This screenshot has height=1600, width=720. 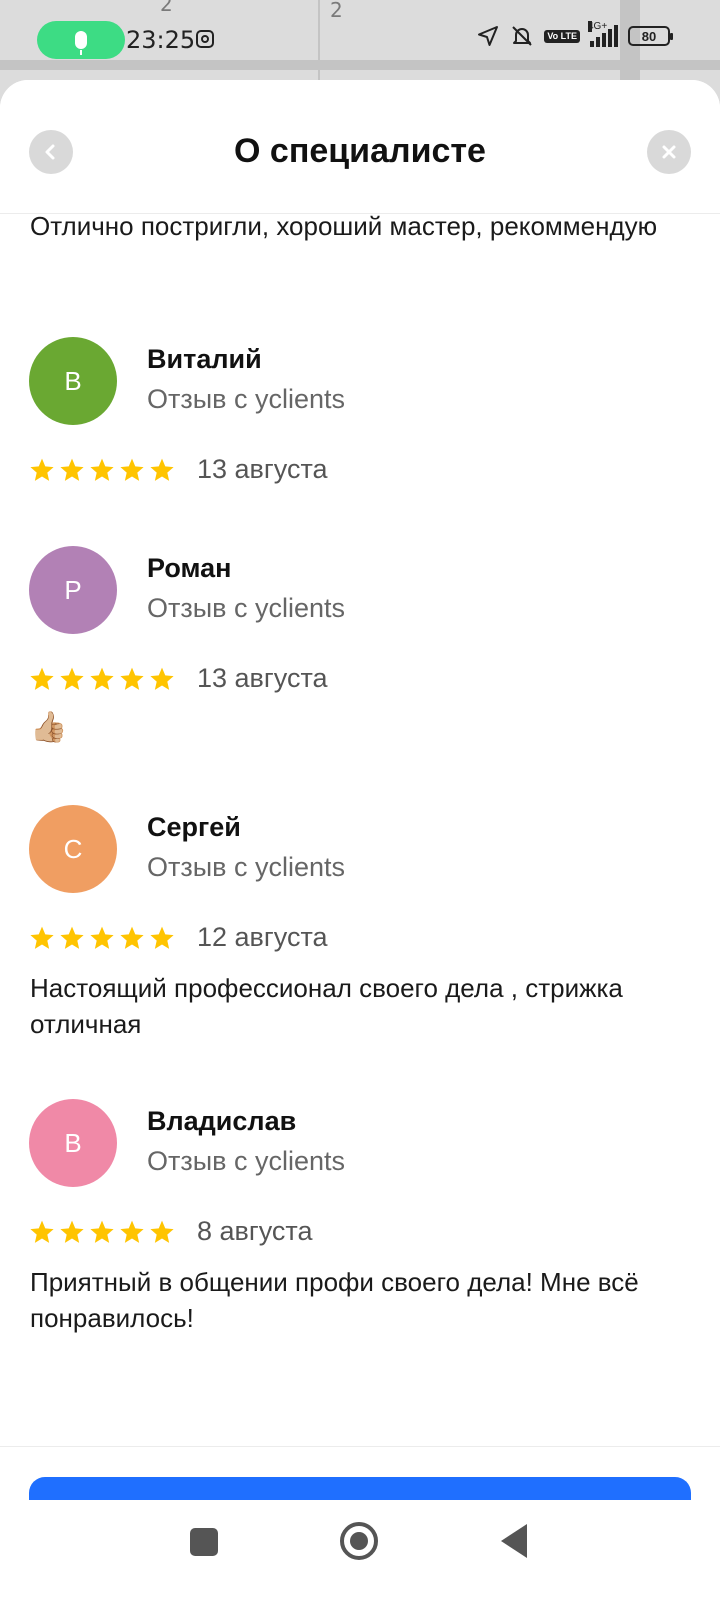 I want to click on status-icons: Vo LTE 4G+ 80, so click(x=574, y=34).